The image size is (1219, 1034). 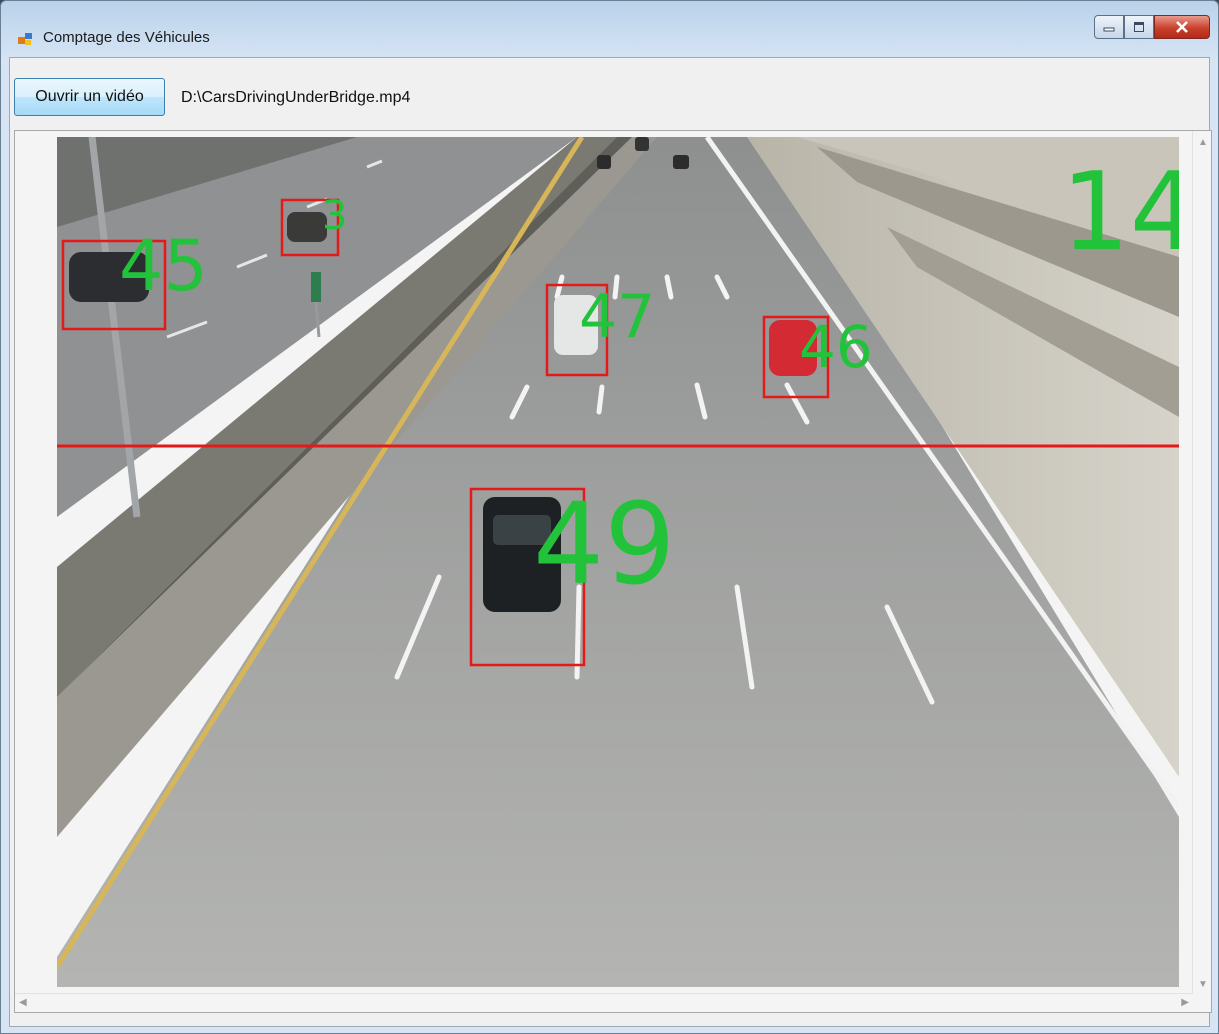 I want to click on detection-id: 45, so click(x=163, y=266).